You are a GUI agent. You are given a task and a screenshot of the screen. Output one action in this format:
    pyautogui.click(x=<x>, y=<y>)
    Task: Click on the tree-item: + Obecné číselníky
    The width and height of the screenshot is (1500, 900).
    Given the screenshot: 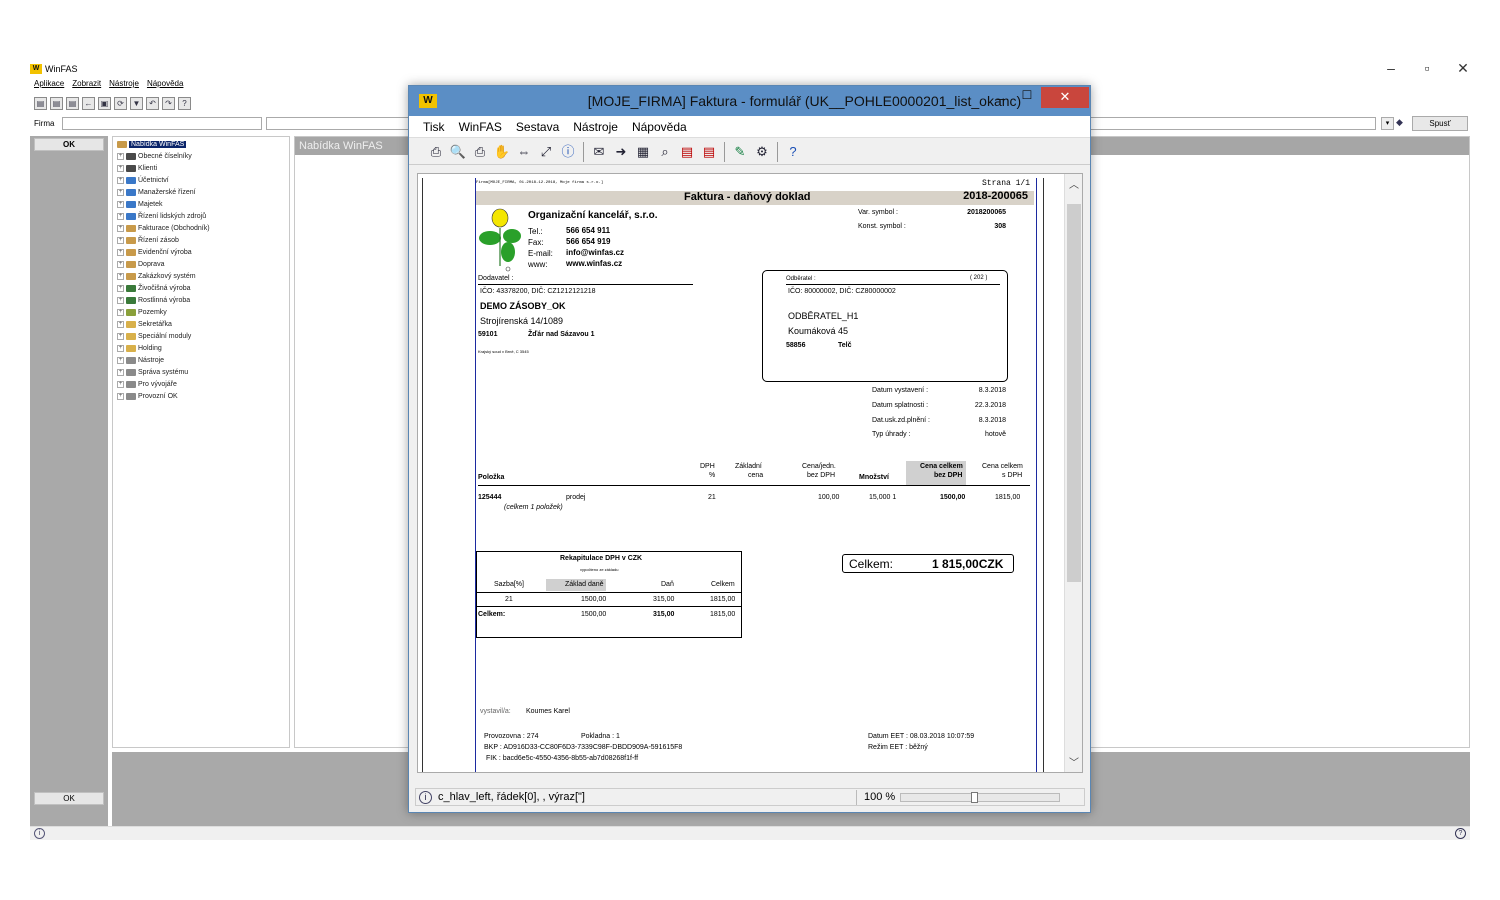 What is the action you would take?
    pyautogui.click(x=154, y=156)
    